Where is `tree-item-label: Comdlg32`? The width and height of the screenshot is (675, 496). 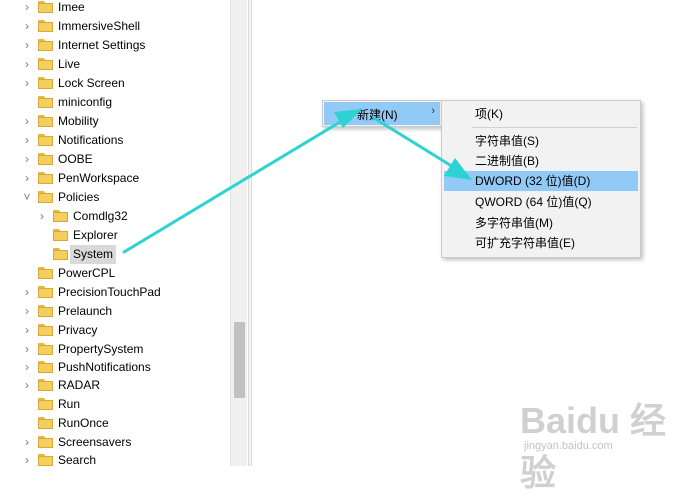 tree-item-label: Comdlg32 is located at coordinates (100, 216).